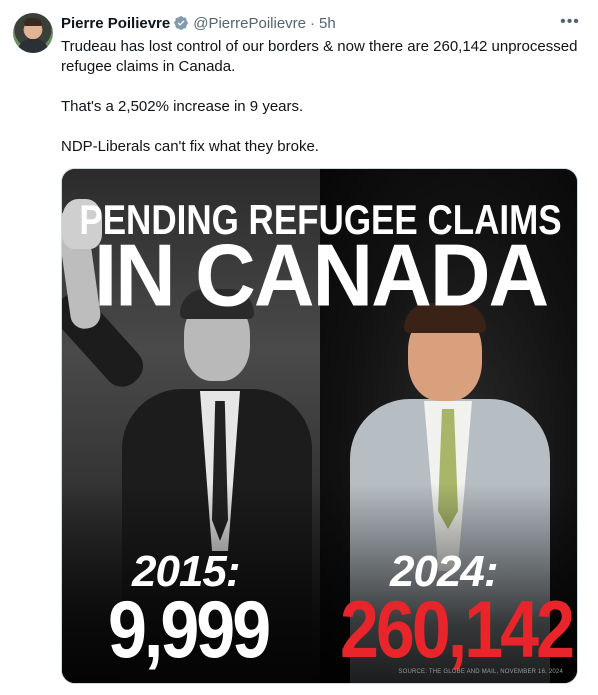 The height and width of the screenshot is (695, 598). Describe the element at coordinates (115, 23) in the screenshot. I see `author-name: Pierre Poilievre` at that location.